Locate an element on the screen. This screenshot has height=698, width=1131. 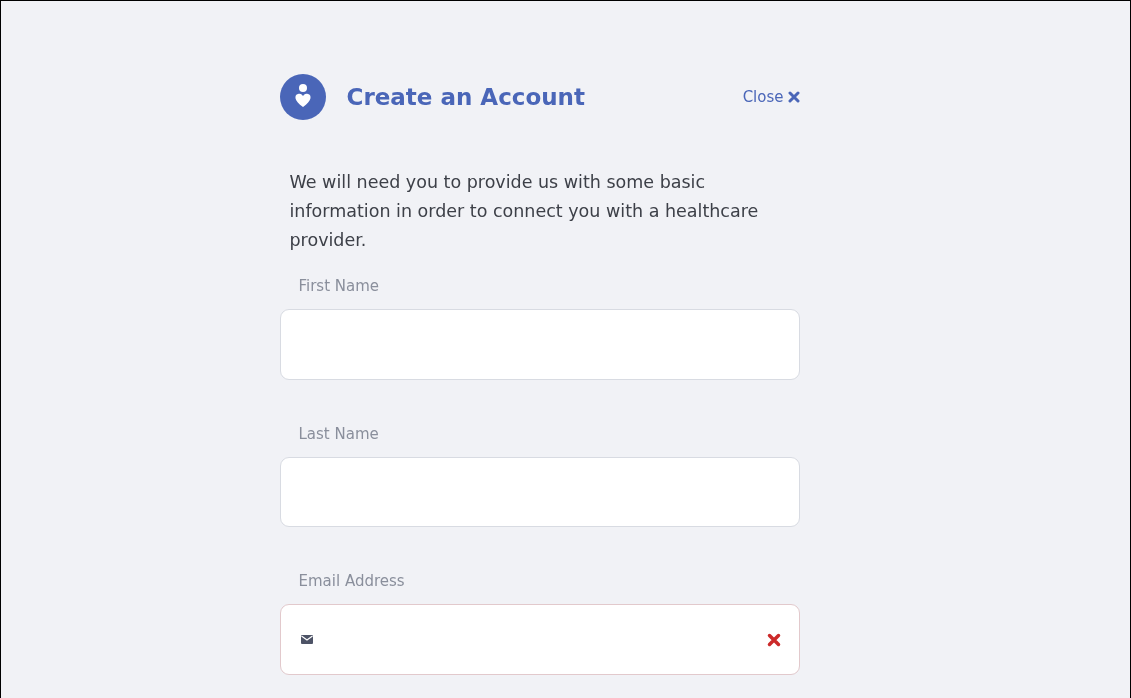
close-link: Close is located at coordinates (771, 97).